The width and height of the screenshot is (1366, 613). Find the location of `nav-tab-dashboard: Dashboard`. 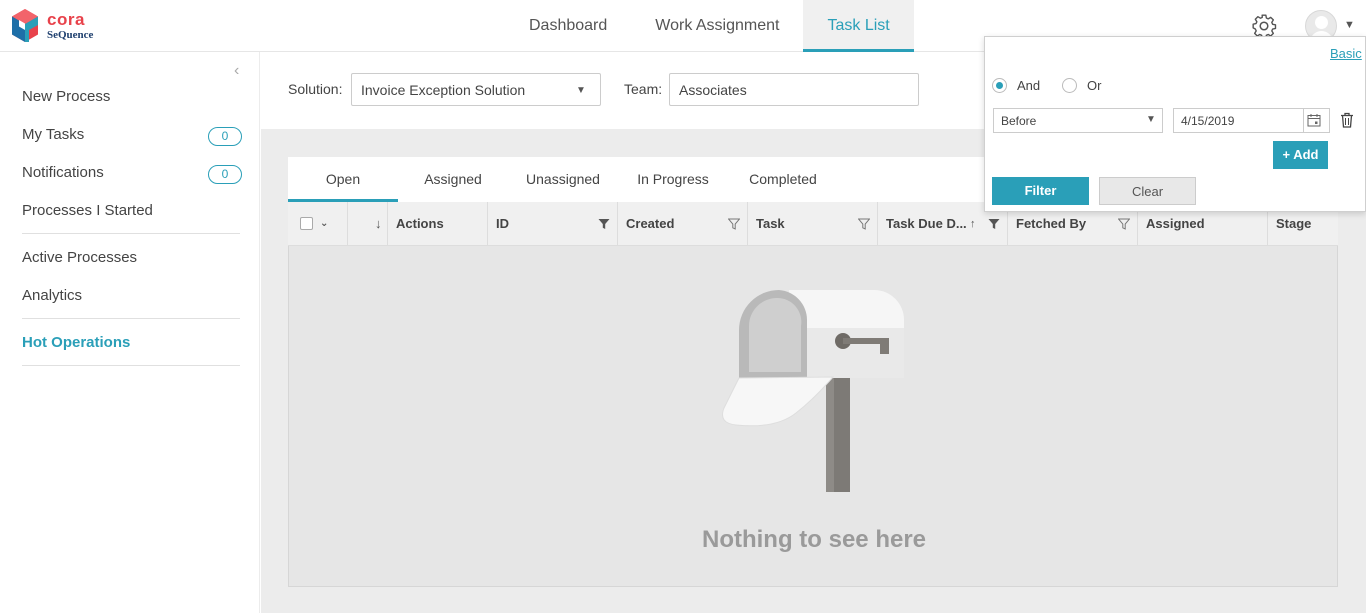

nav-tab-dashboard: Dashboard is located at coordinates (568, 26).